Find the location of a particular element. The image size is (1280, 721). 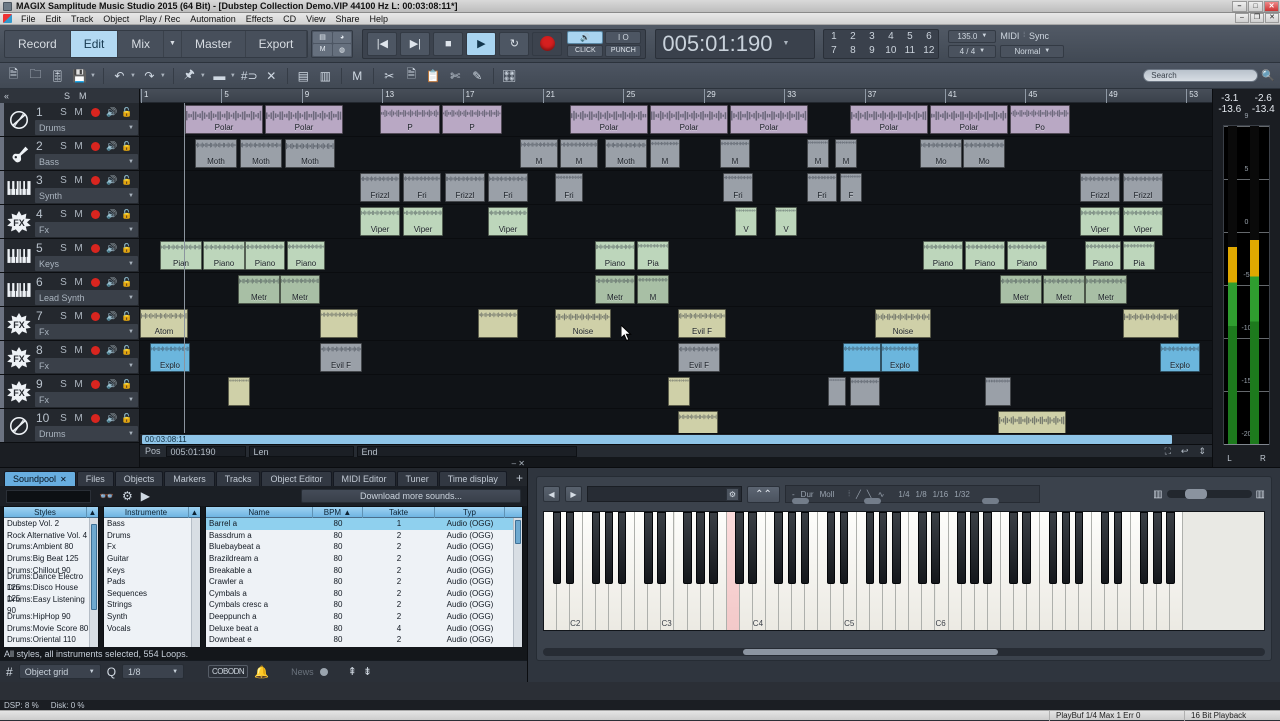

style-list-item: Drums:Easy Listening 90 is located at coordinates (46, 605).